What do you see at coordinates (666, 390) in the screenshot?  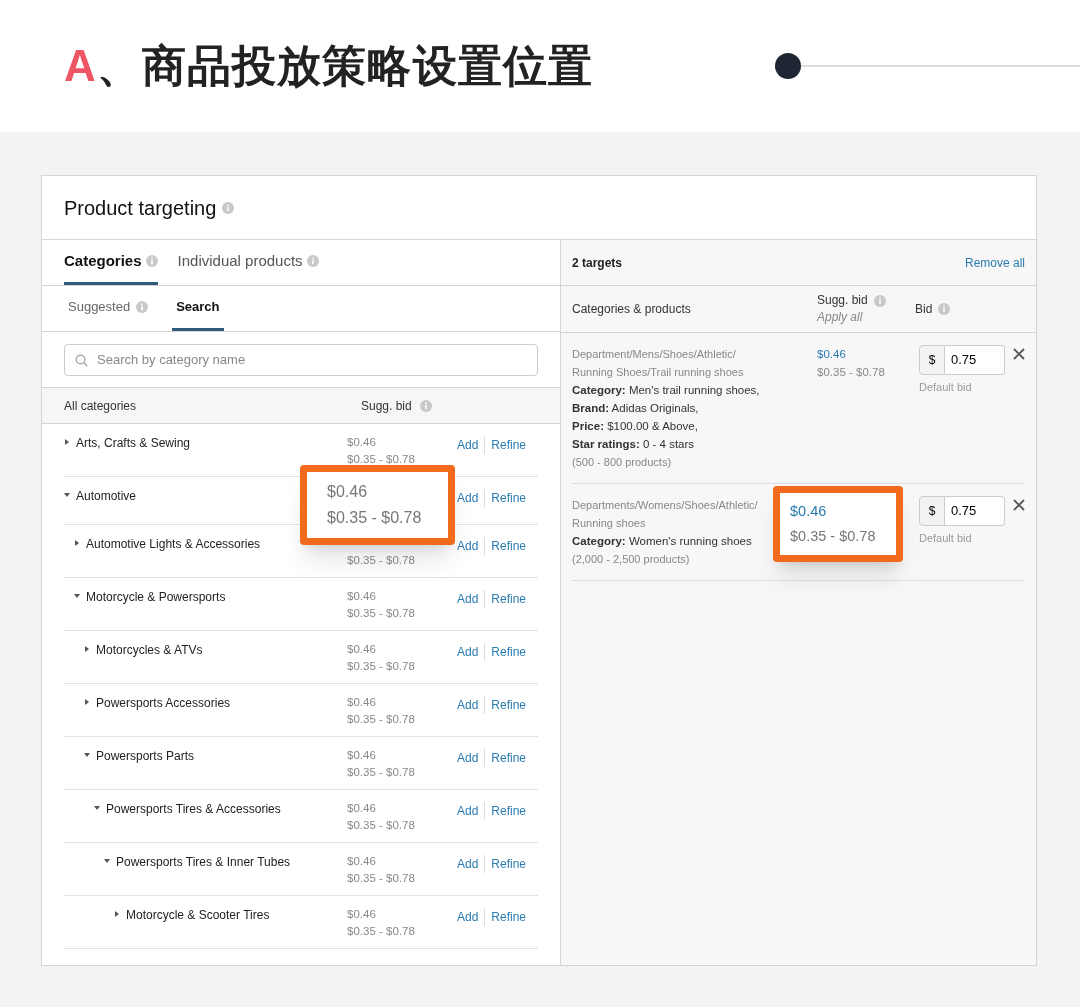 I see `target-detail: Category: Men's trail running shoes,` at bounding box center [666, 390].